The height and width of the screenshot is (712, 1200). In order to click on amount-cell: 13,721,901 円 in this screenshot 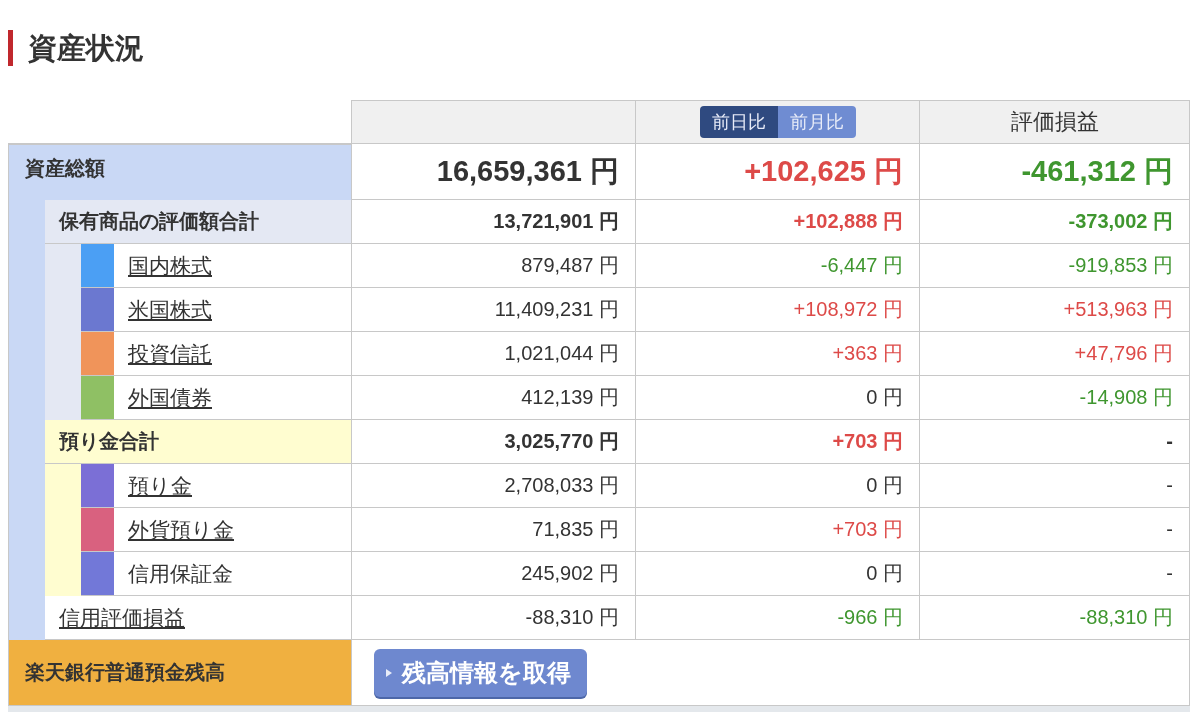, I will do `click(494, 222)`.